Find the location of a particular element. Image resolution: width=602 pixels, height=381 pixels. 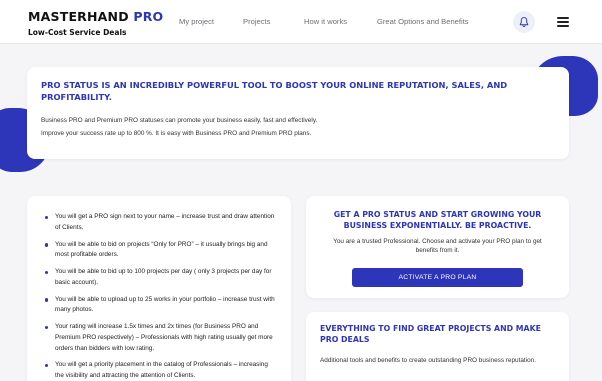

nav-link-great-options: Great Options and Benefits is located at coordinates (423, 21).